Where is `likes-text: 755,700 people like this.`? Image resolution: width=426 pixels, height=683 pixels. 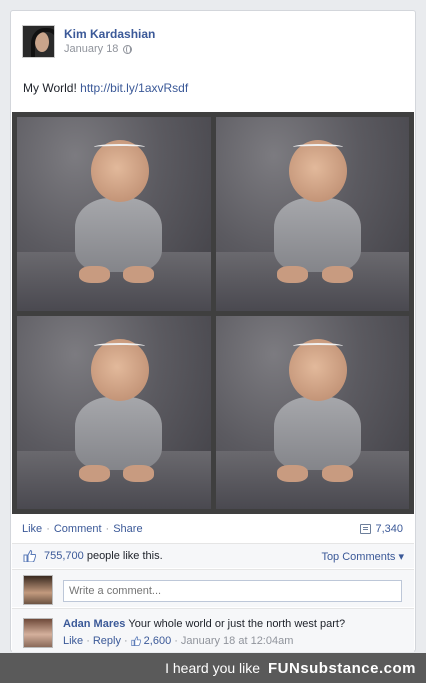
likes-text: 755,700 people like this. is located at coordinates (103, 556).